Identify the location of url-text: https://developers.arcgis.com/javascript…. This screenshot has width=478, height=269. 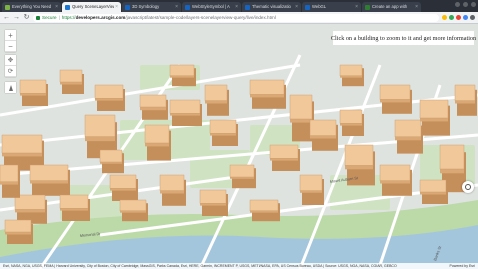
(169, 17).